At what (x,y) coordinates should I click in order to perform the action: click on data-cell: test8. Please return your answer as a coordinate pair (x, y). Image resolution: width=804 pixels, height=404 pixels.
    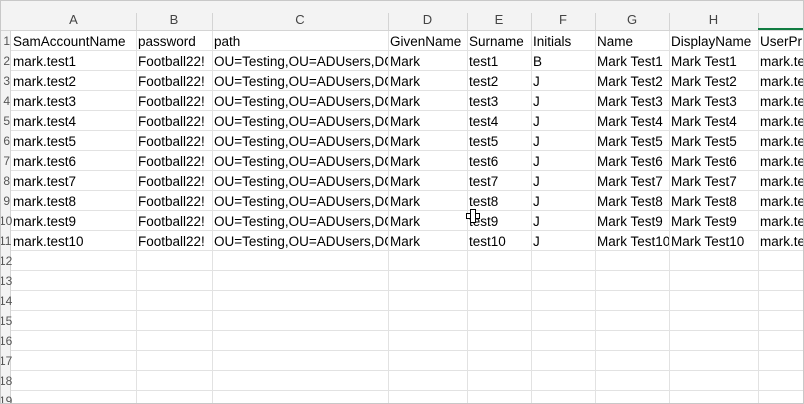
    Looking at the image, I should click on (499, 201).